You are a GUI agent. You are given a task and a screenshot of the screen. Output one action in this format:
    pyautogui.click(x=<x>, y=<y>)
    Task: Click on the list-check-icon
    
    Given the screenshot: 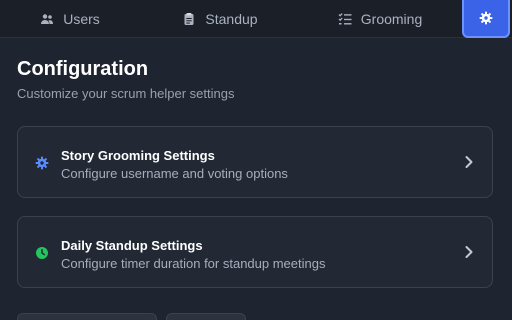 What is the action you would take?
    pyautogui.click(x=345, y=19)
    